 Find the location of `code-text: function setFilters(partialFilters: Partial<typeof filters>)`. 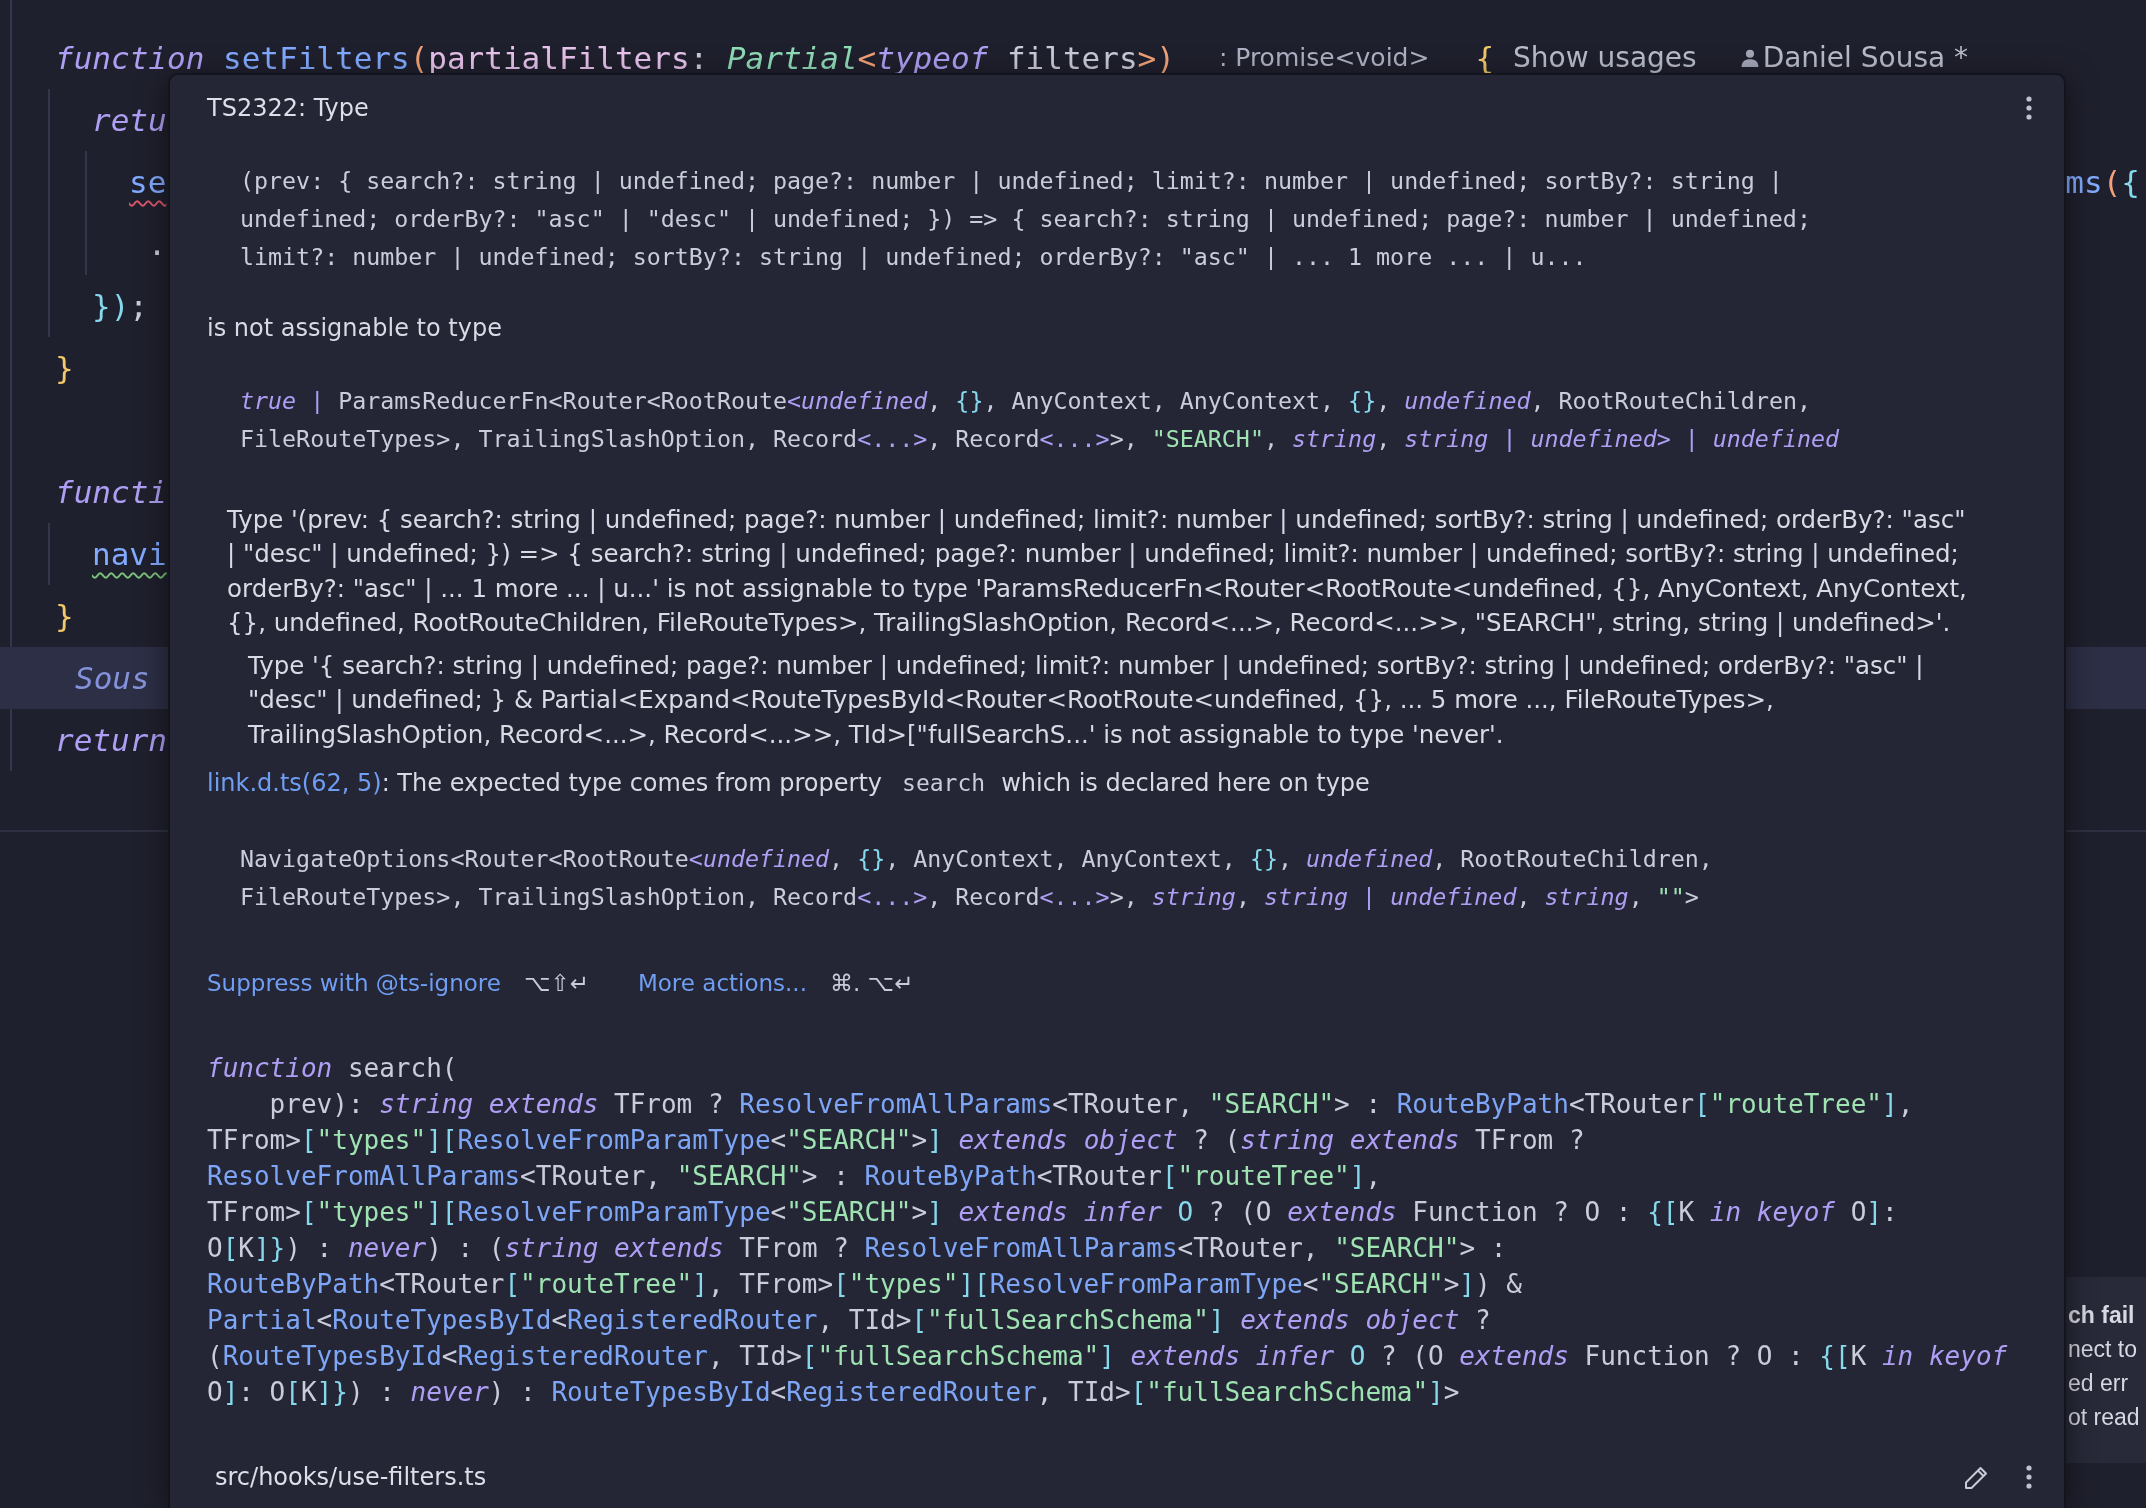

code-text: function setFilters(partialFilters: Partial<typeof filters>) is located at coordinates (615, 58).